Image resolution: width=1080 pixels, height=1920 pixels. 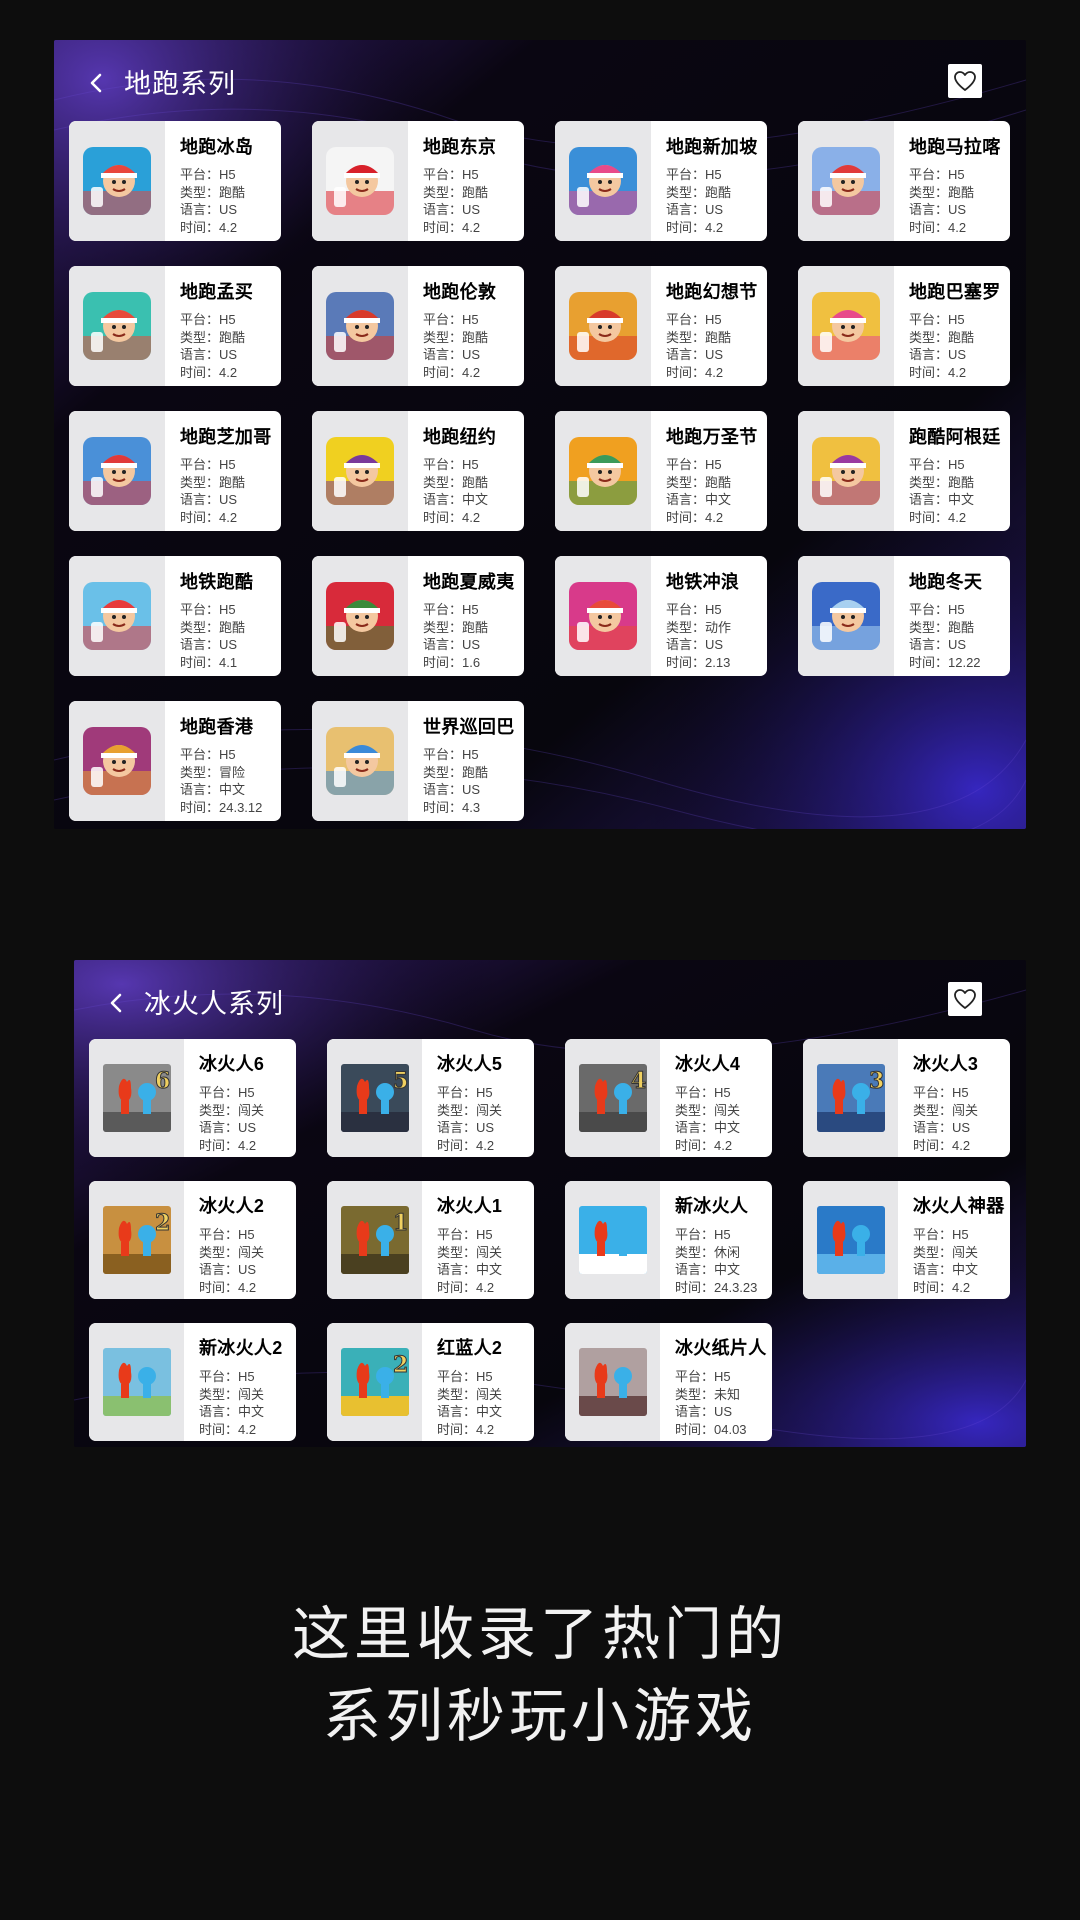 I want to click on game-card: 地跑纽约 平台：H5 类型：跑酷 语言：中文 时间：4.2, so click(x=418, y=471).